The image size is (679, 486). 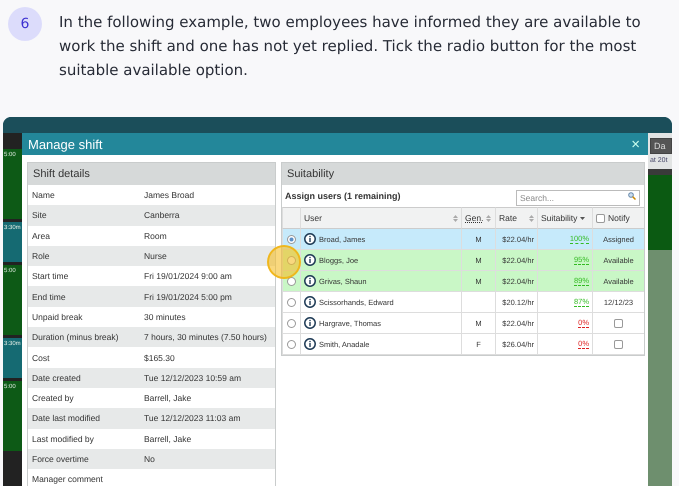 I want to click on detail-label: Last modified by, so click(x=63, y=439).